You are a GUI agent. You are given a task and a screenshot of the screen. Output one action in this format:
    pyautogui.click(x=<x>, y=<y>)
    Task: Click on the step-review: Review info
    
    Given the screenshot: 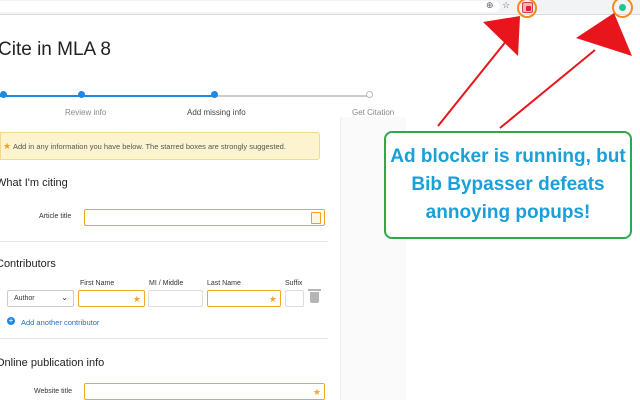 What is the action you would take?
    pyautogui.click(x=85, y=112)
    